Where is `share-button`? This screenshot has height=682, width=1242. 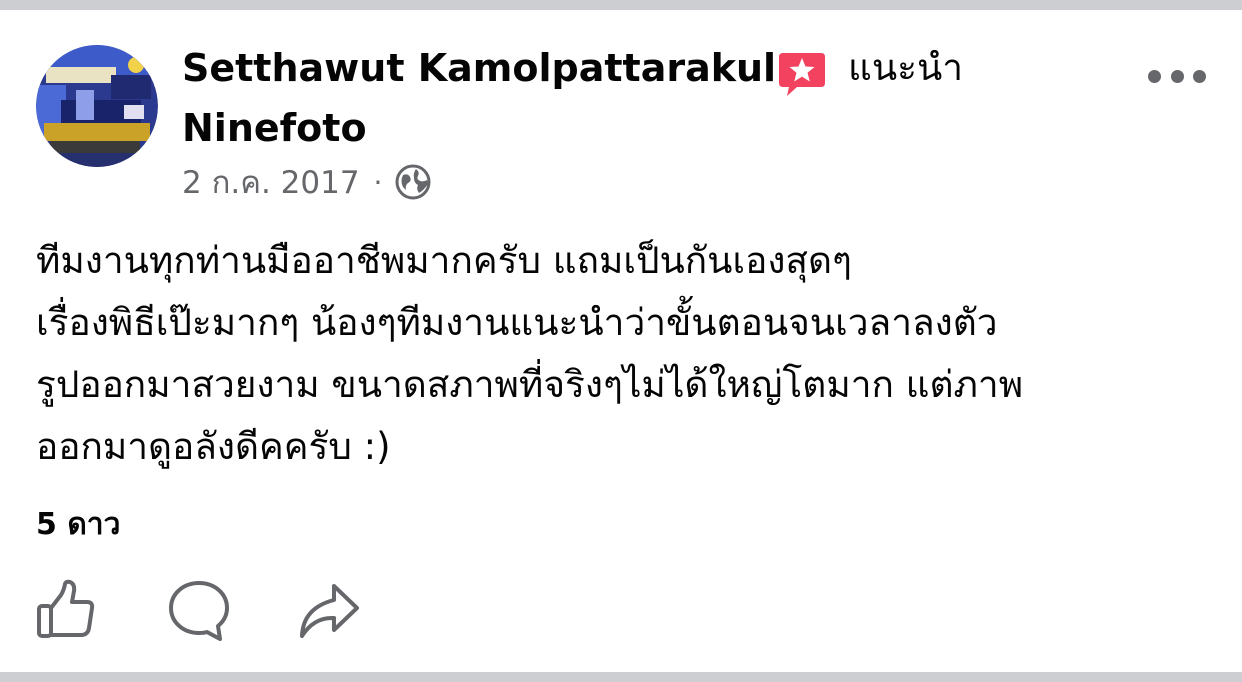 share-button is located at coordinates (329, 611).